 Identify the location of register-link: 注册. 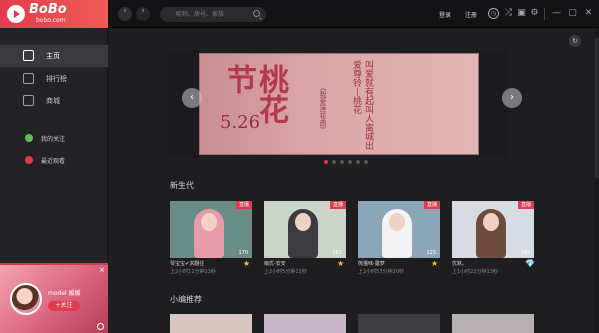
(471, 14).